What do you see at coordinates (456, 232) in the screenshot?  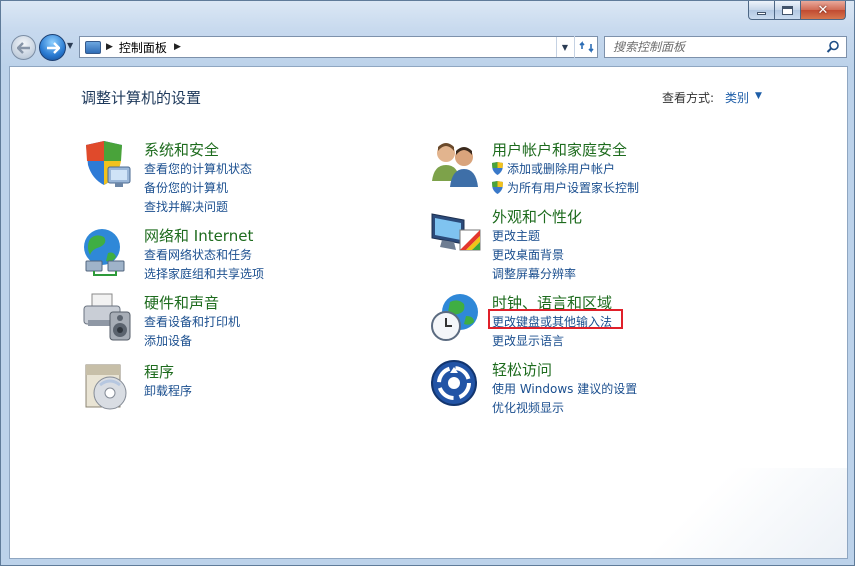 I see `monitor-palette-icon` at bounding box center [456, 232].